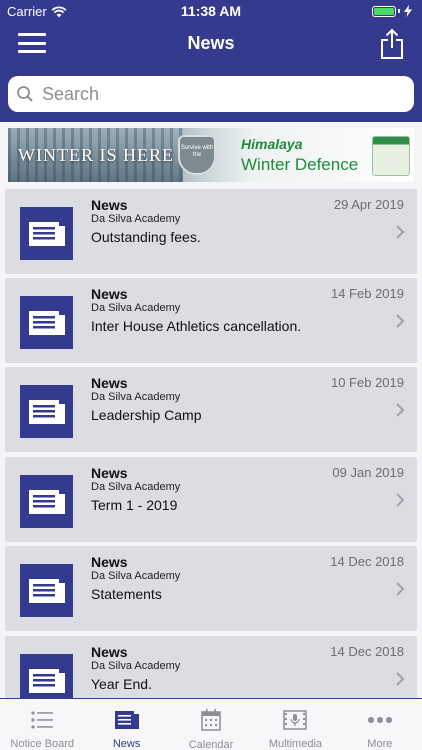  I want to click on news-item-headline: Year End., so click(121, 684).